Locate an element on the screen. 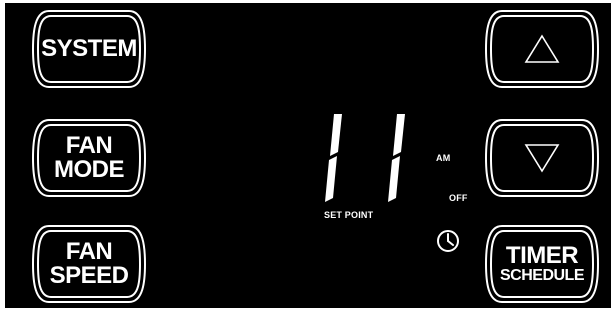 This screenshot has height=310, width=615. fan-speed-button-label: FAN SPEED is located at coordinates (89, 264).